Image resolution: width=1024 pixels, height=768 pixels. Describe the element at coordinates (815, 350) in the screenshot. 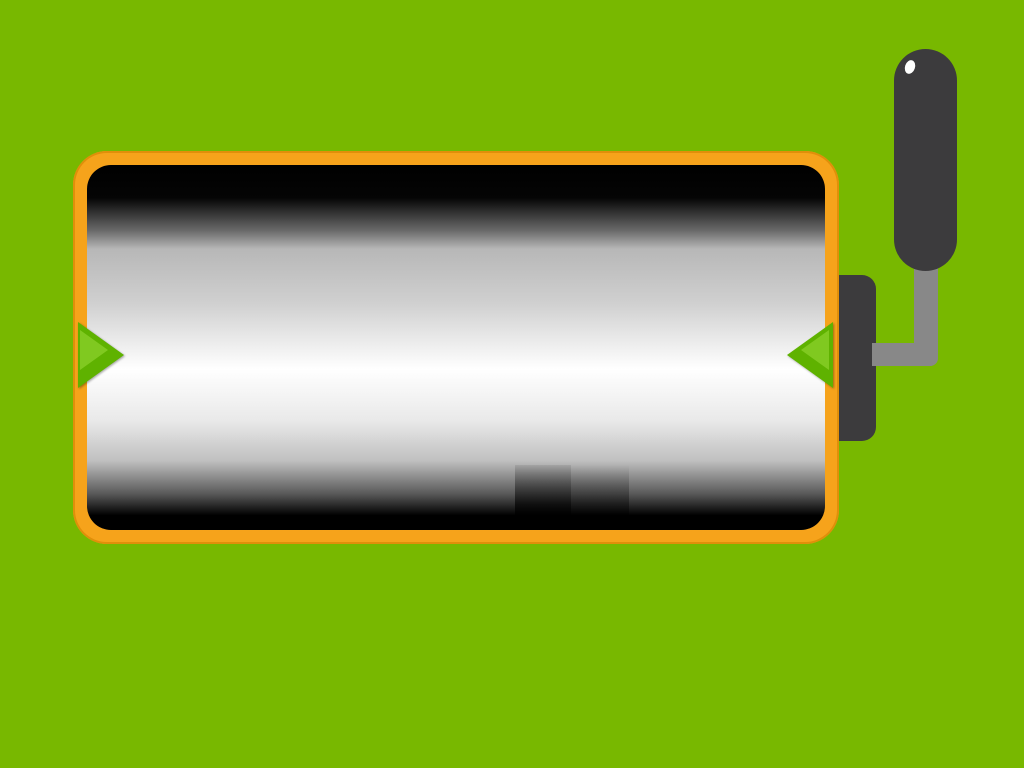

I see `arrow-right-highlight` at that location.